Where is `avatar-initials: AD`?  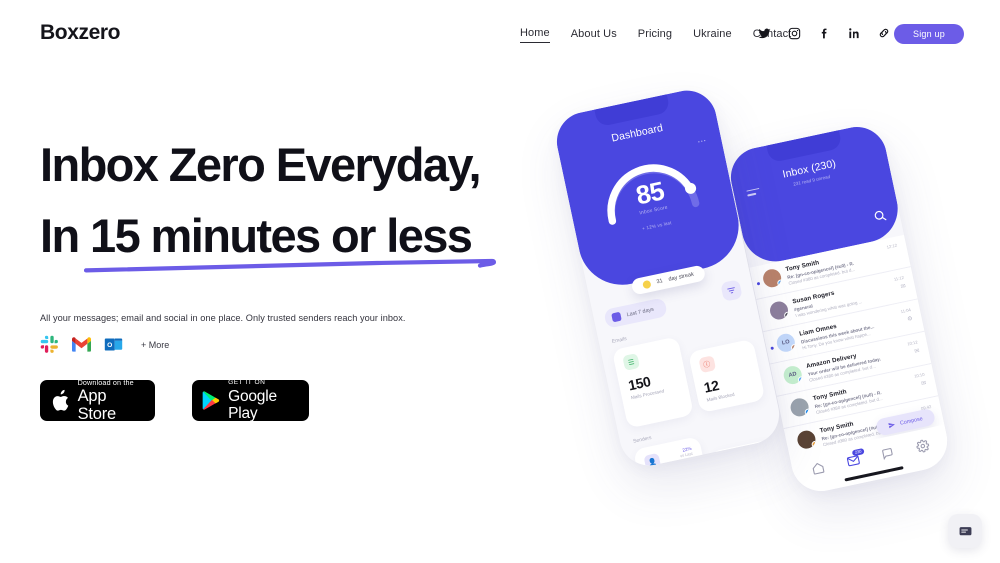 avatar-initials: AD is located at coordinates (793, 375).